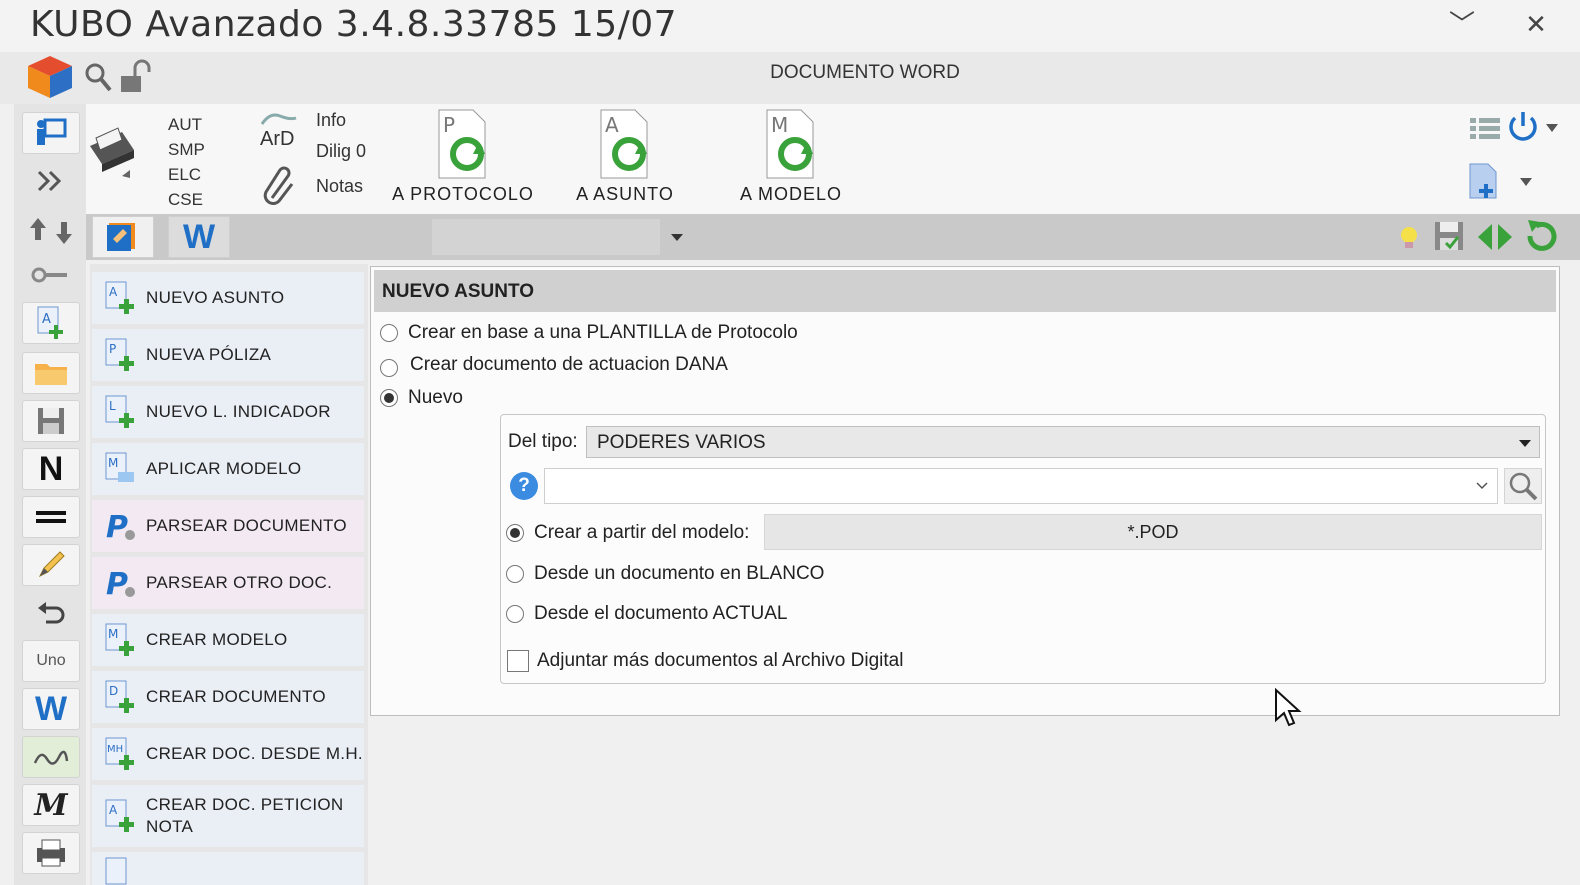 The height and width of the screenshot is (885, 1580). I want to click on document-search-combo, so click(1021, 486).